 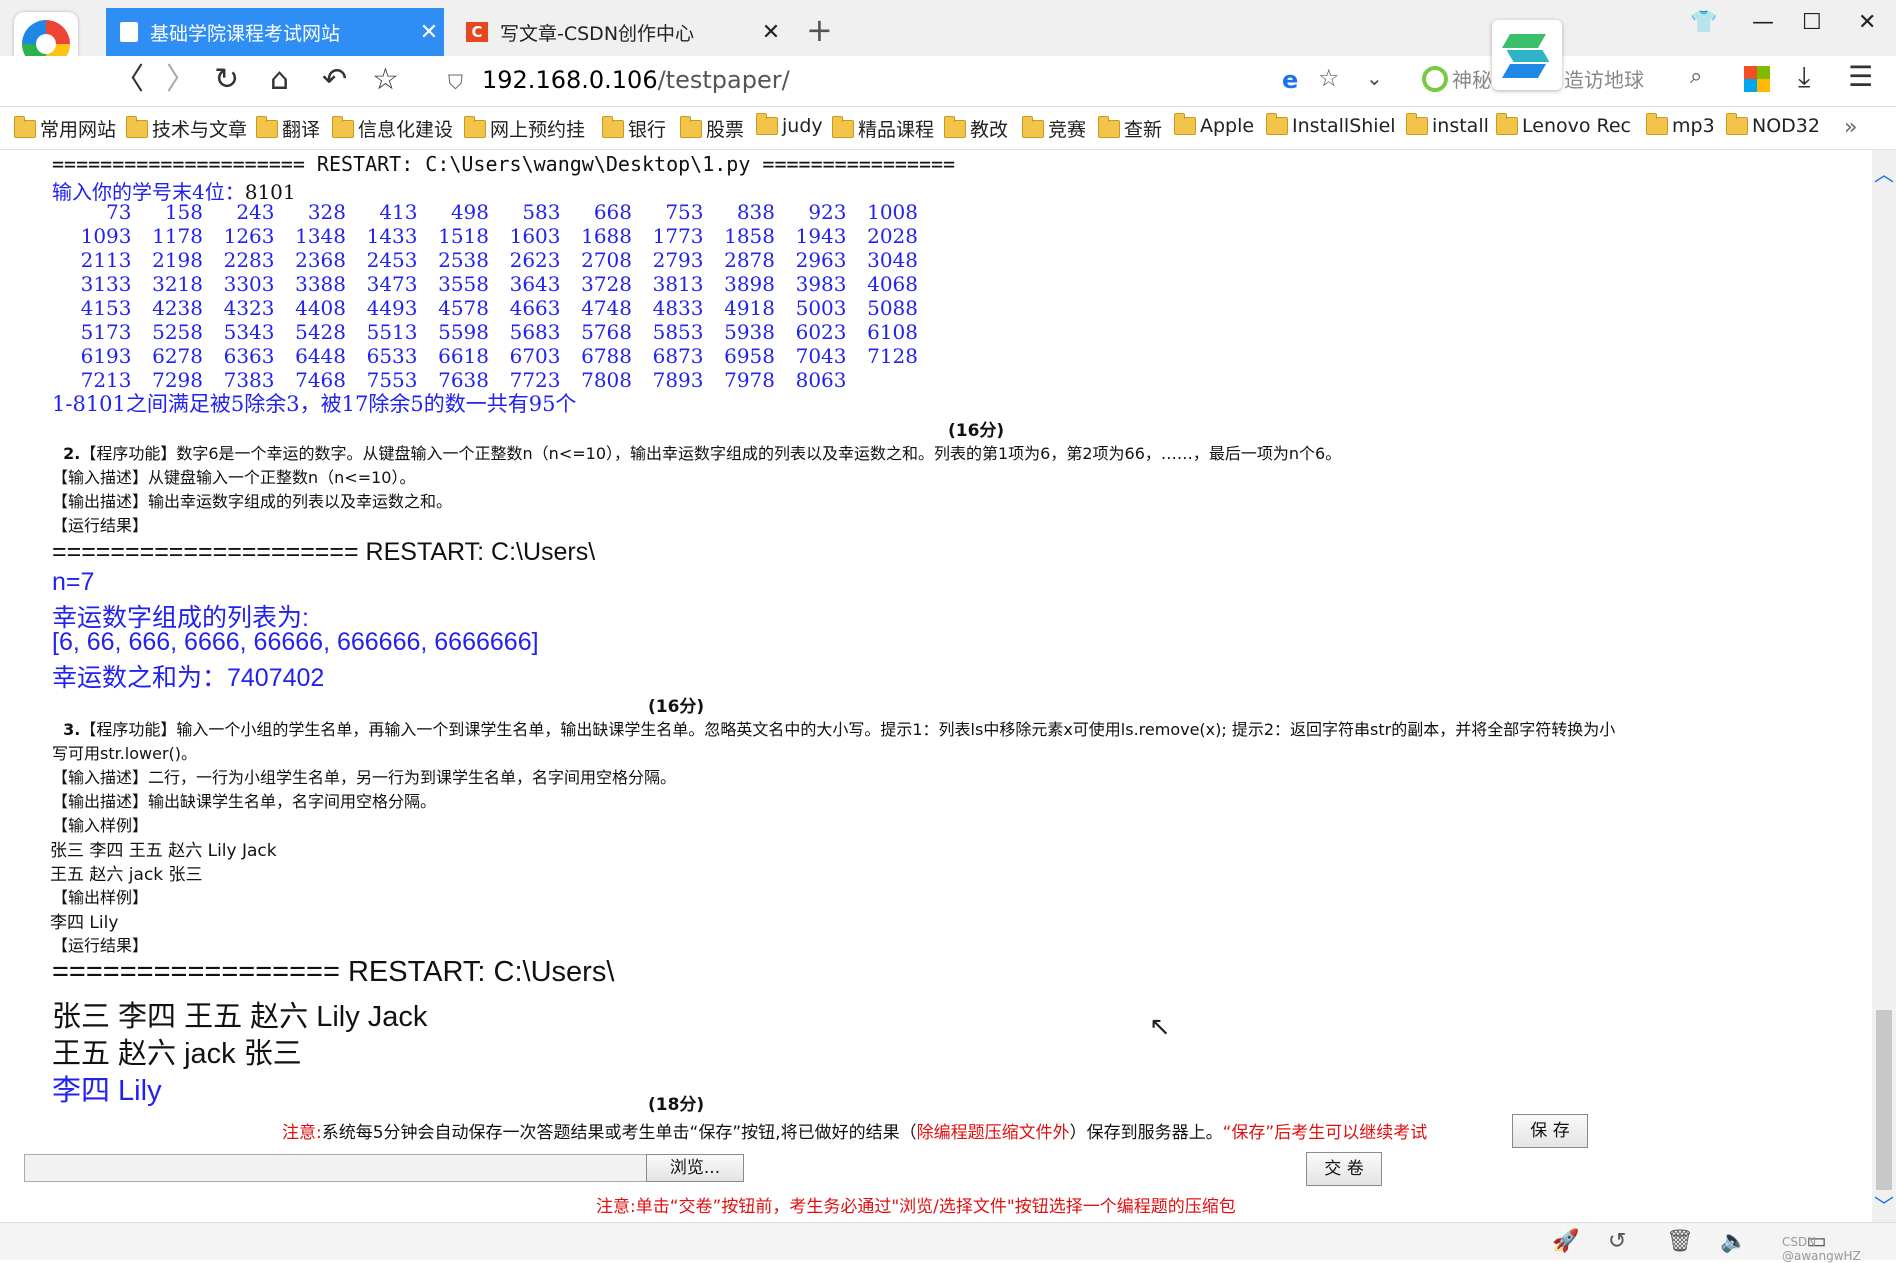 I want to click on number-cell: 4408, so click(x=320, y=308).